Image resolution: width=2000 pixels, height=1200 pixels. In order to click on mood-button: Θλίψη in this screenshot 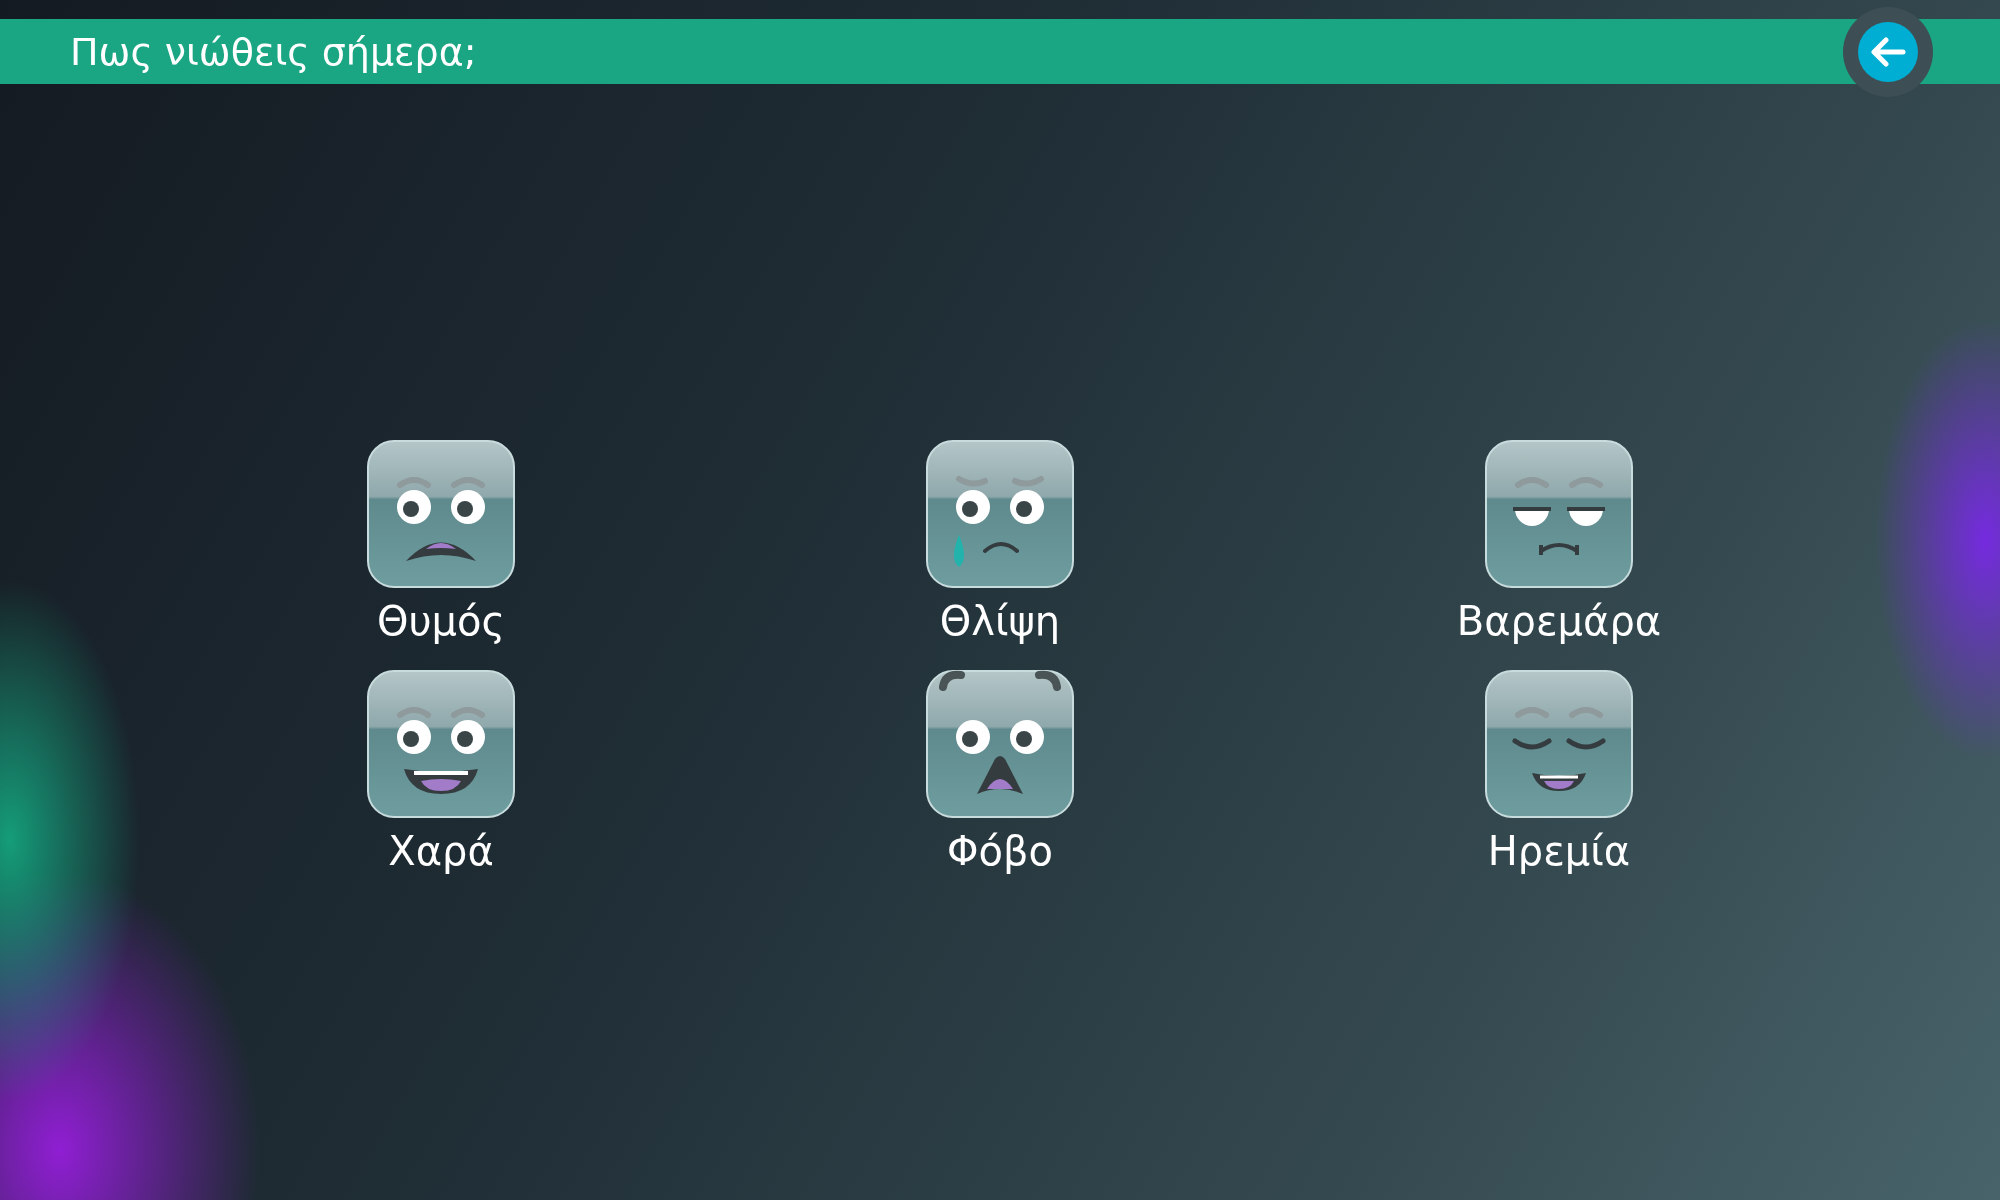, I will do `click(1000, 542)`.